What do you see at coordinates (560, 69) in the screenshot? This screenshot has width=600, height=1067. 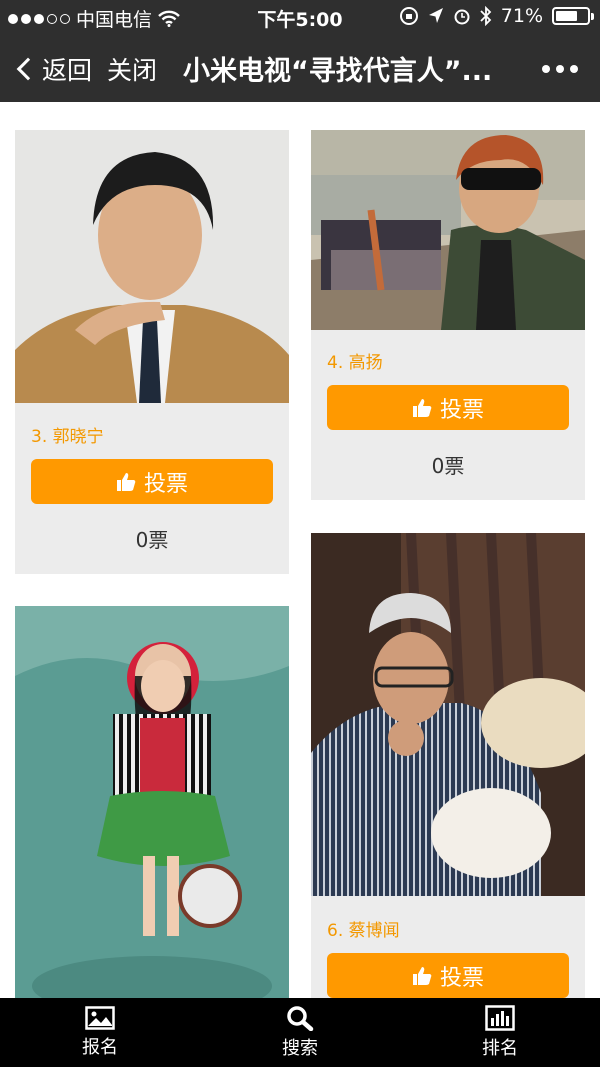 I see `more-menu-button` at bounding box center [560, 69].